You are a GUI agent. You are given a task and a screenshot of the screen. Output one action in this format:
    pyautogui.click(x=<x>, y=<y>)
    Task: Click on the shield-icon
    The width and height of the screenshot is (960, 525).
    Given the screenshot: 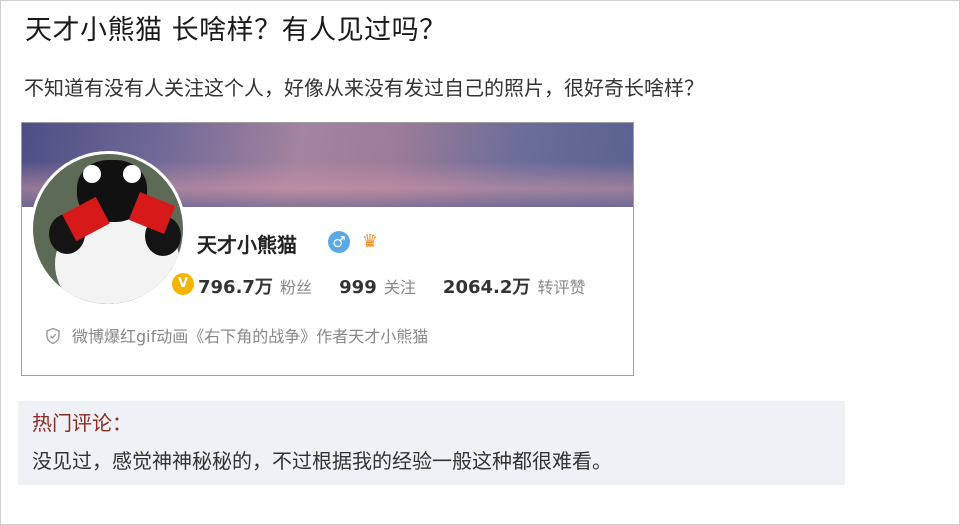 What is the action you would take?
    pyautogui.click(x=53, y=336)
    